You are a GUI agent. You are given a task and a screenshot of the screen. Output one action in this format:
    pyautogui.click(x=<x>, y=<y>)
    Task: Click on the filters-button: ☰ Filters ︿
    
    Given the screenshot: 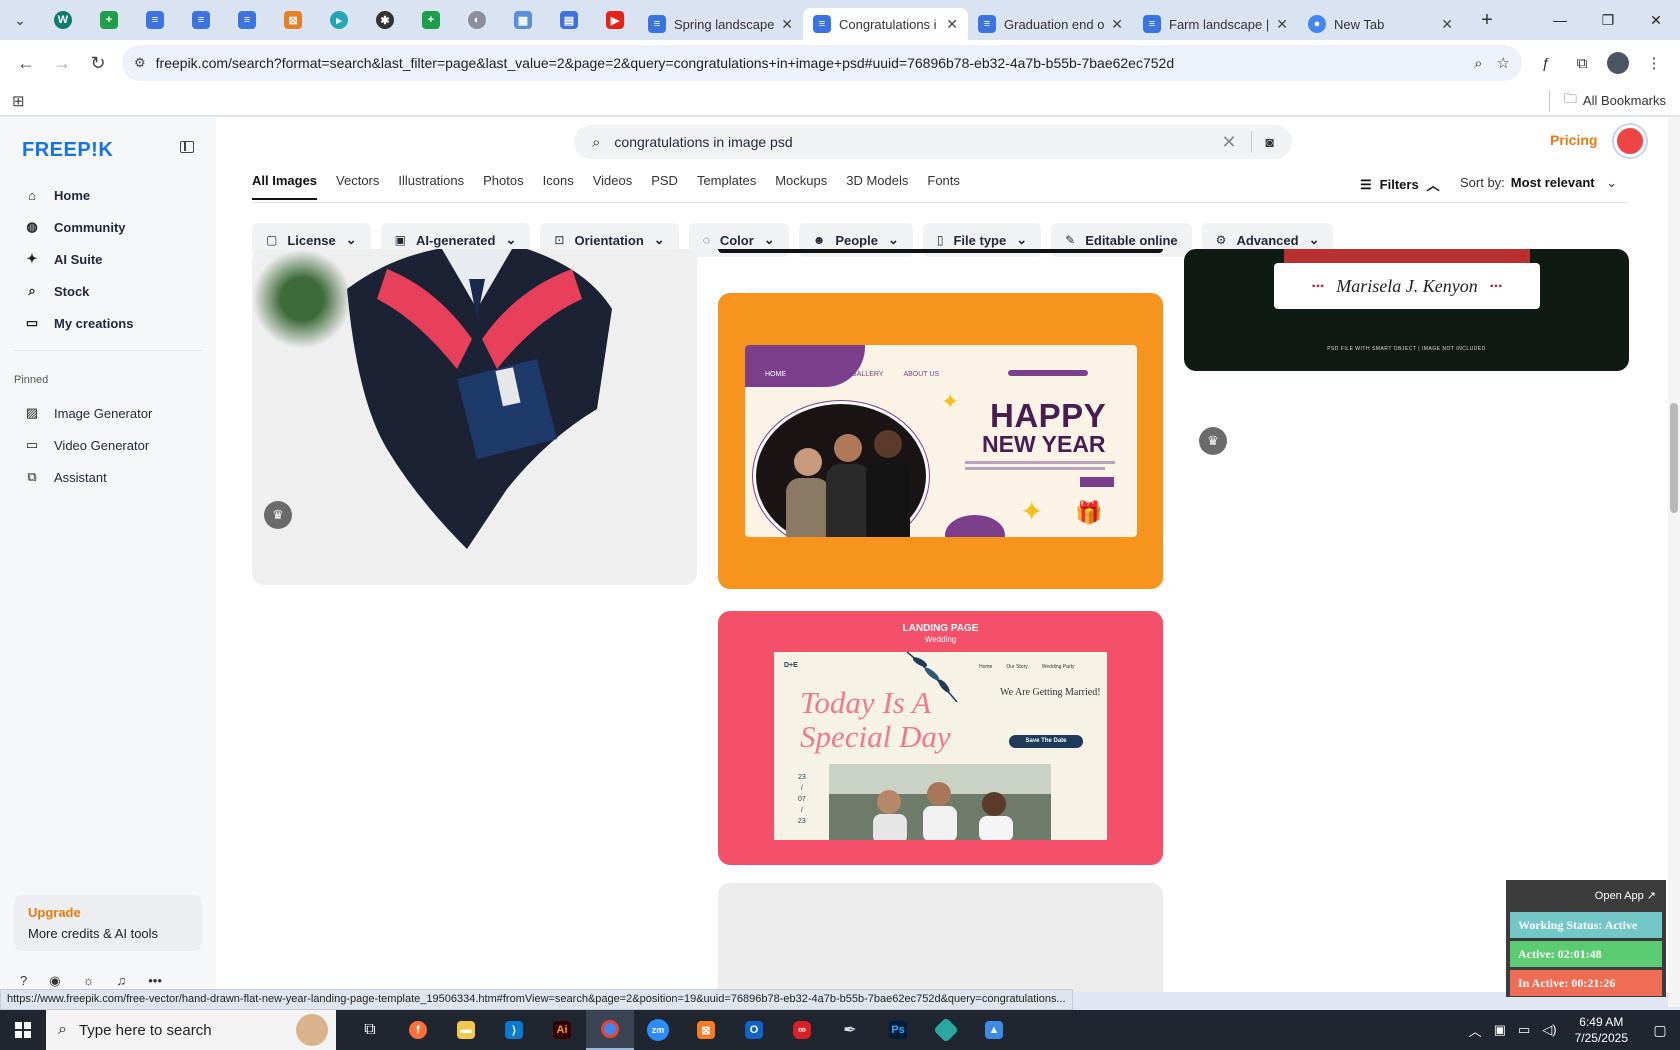 What is the action you would take?
    pyautogui.click(x=1400, y=184)
    